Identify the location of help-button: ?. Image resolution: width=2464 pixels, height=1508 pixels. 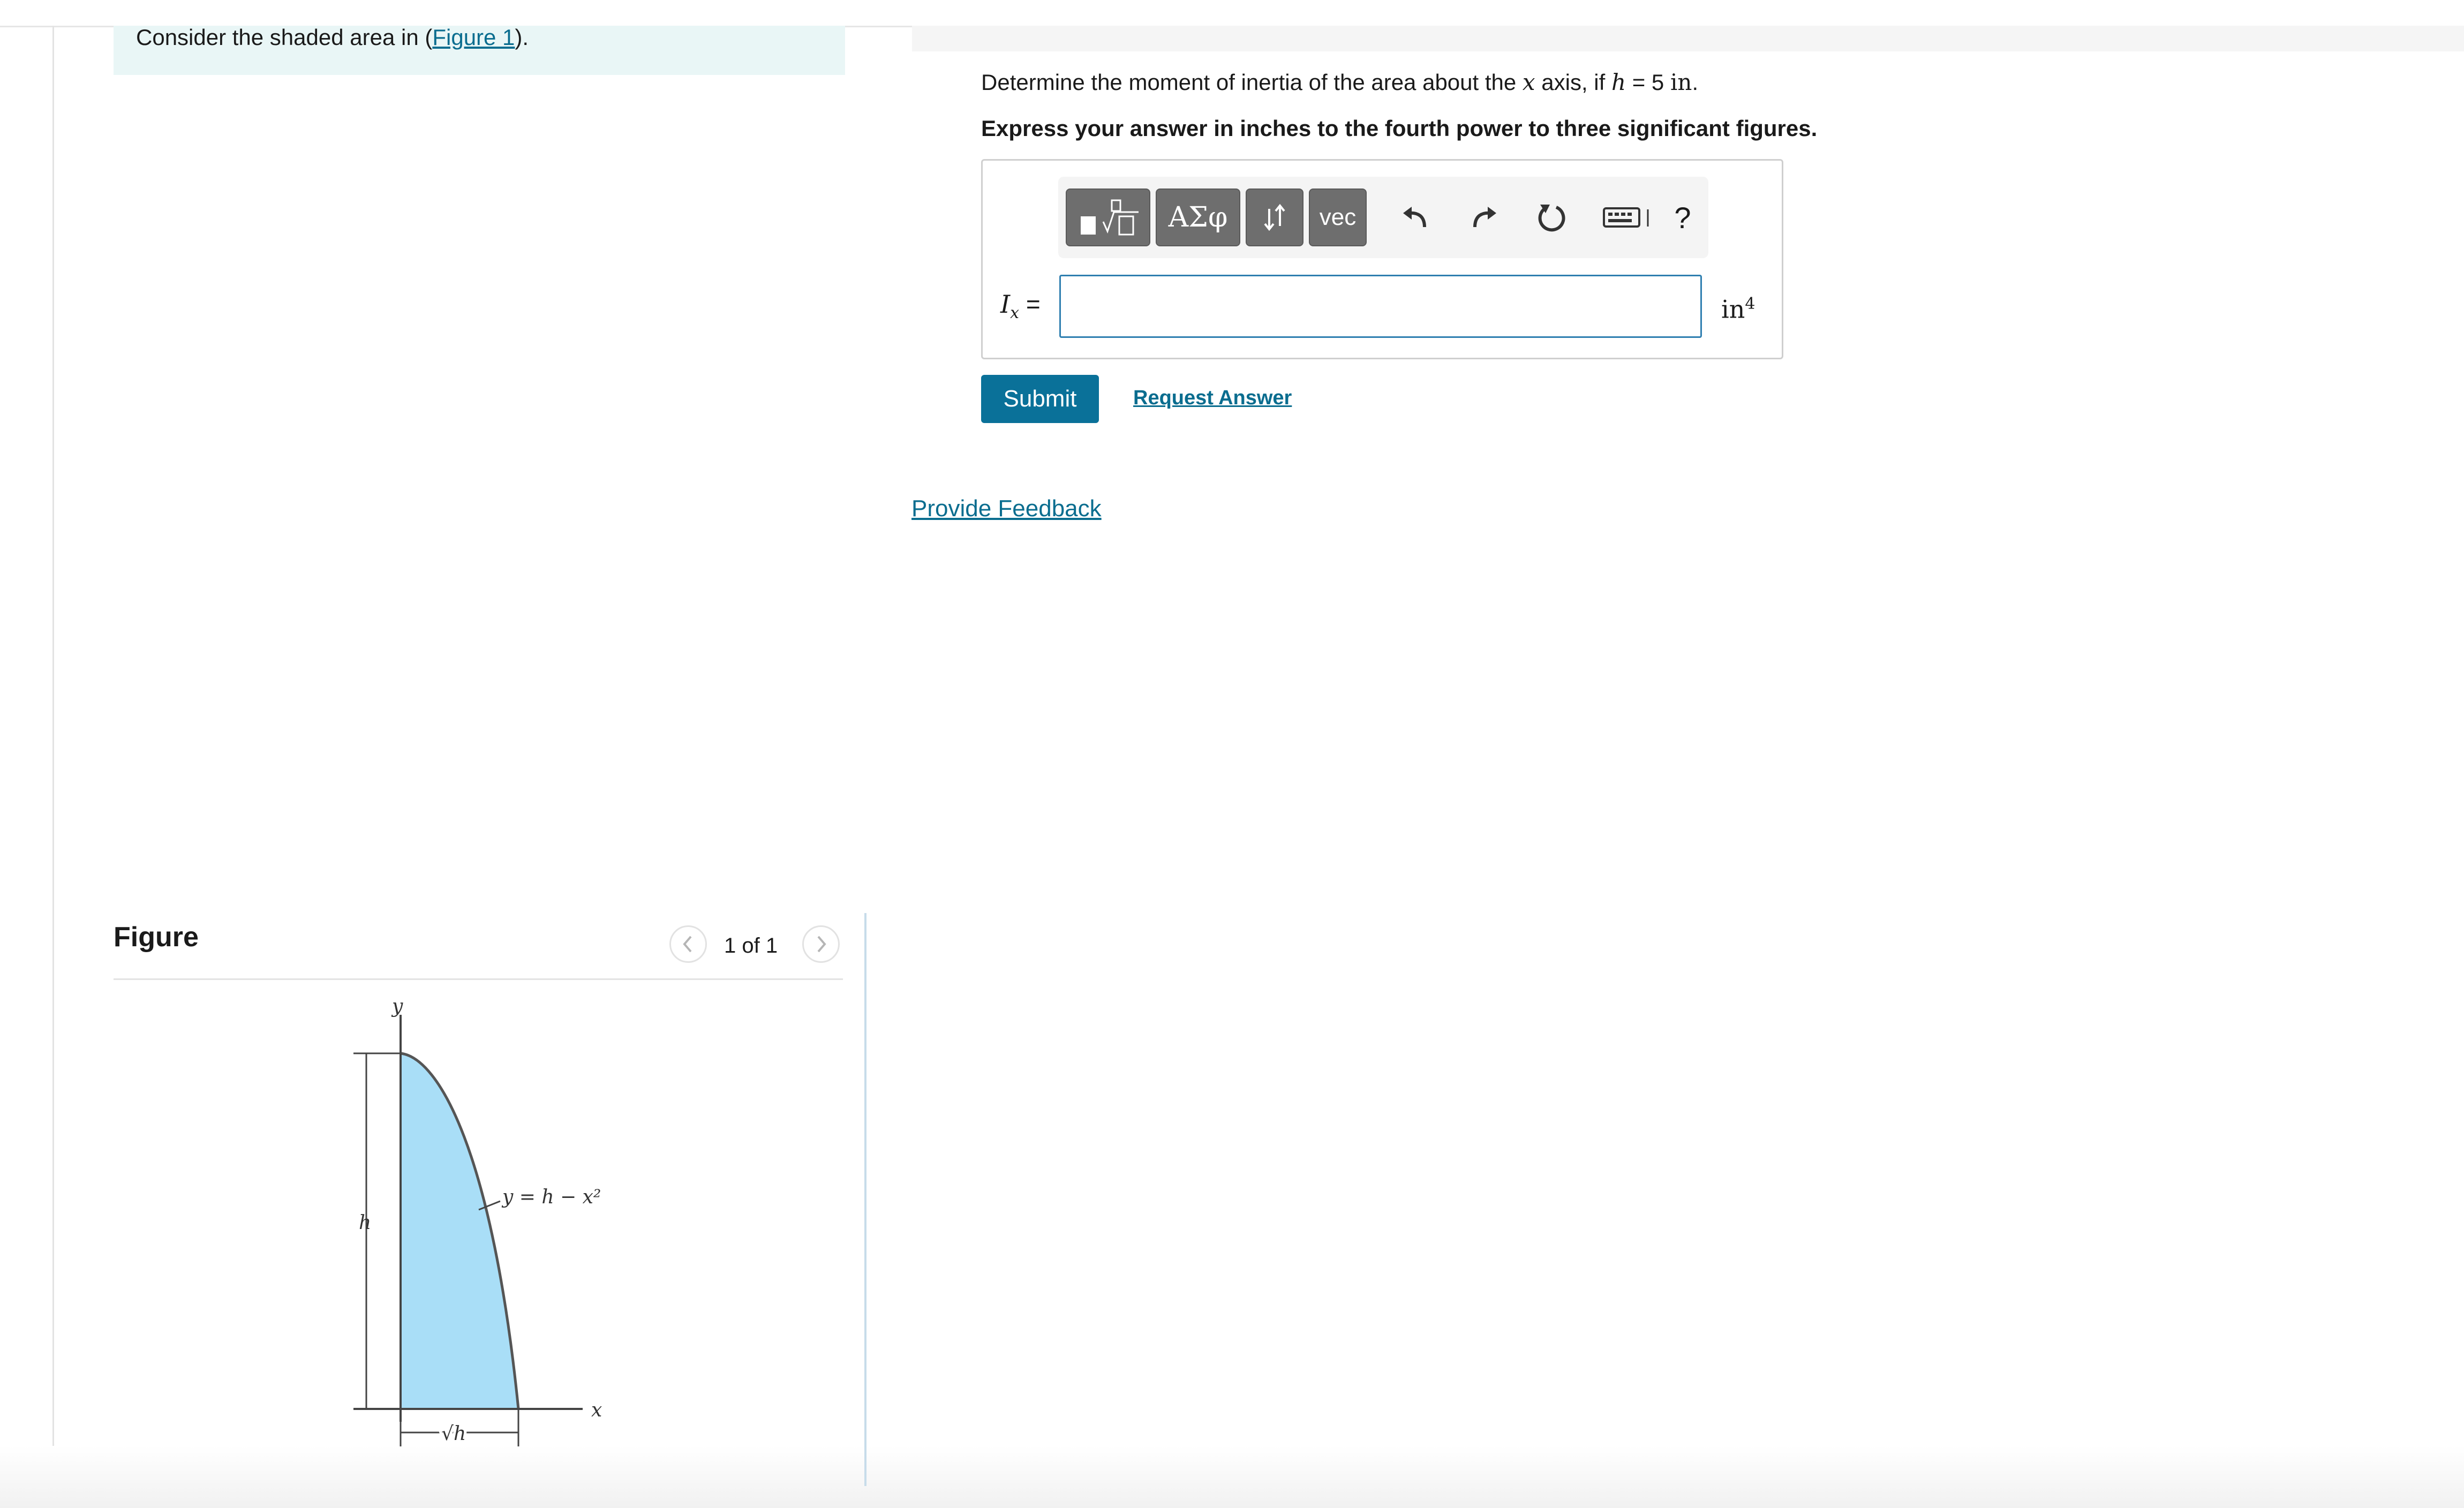
(1683, 218).